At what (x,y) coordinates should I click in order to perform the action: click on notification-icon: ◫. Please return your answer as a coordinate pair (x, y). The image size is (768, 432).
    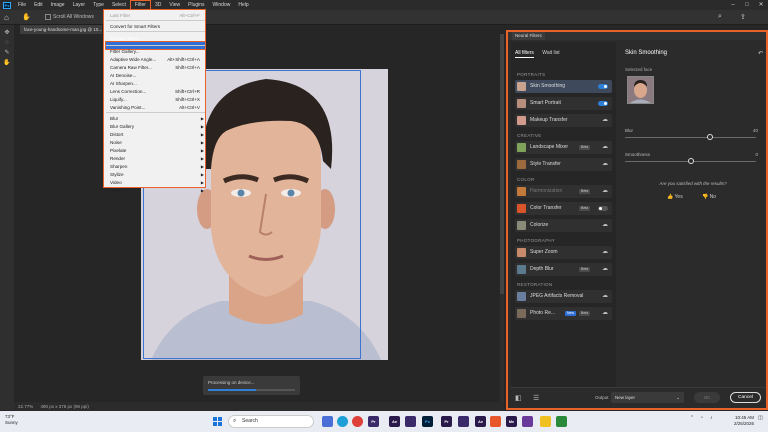
    Looking at the image, I should click on (760, 418).